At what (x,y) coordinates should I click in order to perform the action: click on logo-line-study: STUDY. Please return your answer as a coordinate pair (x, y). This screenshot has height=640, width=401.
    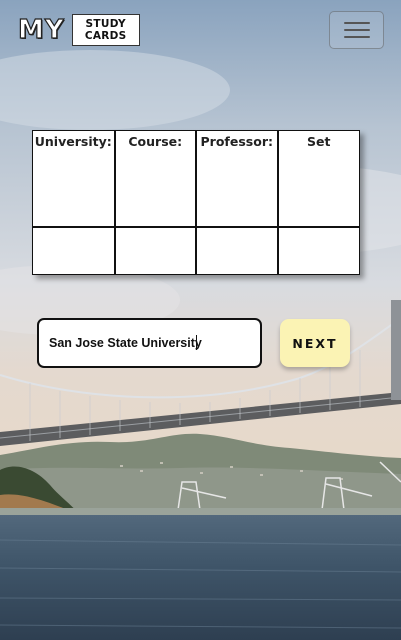
    Looking at the image, I should click on (105, 24).